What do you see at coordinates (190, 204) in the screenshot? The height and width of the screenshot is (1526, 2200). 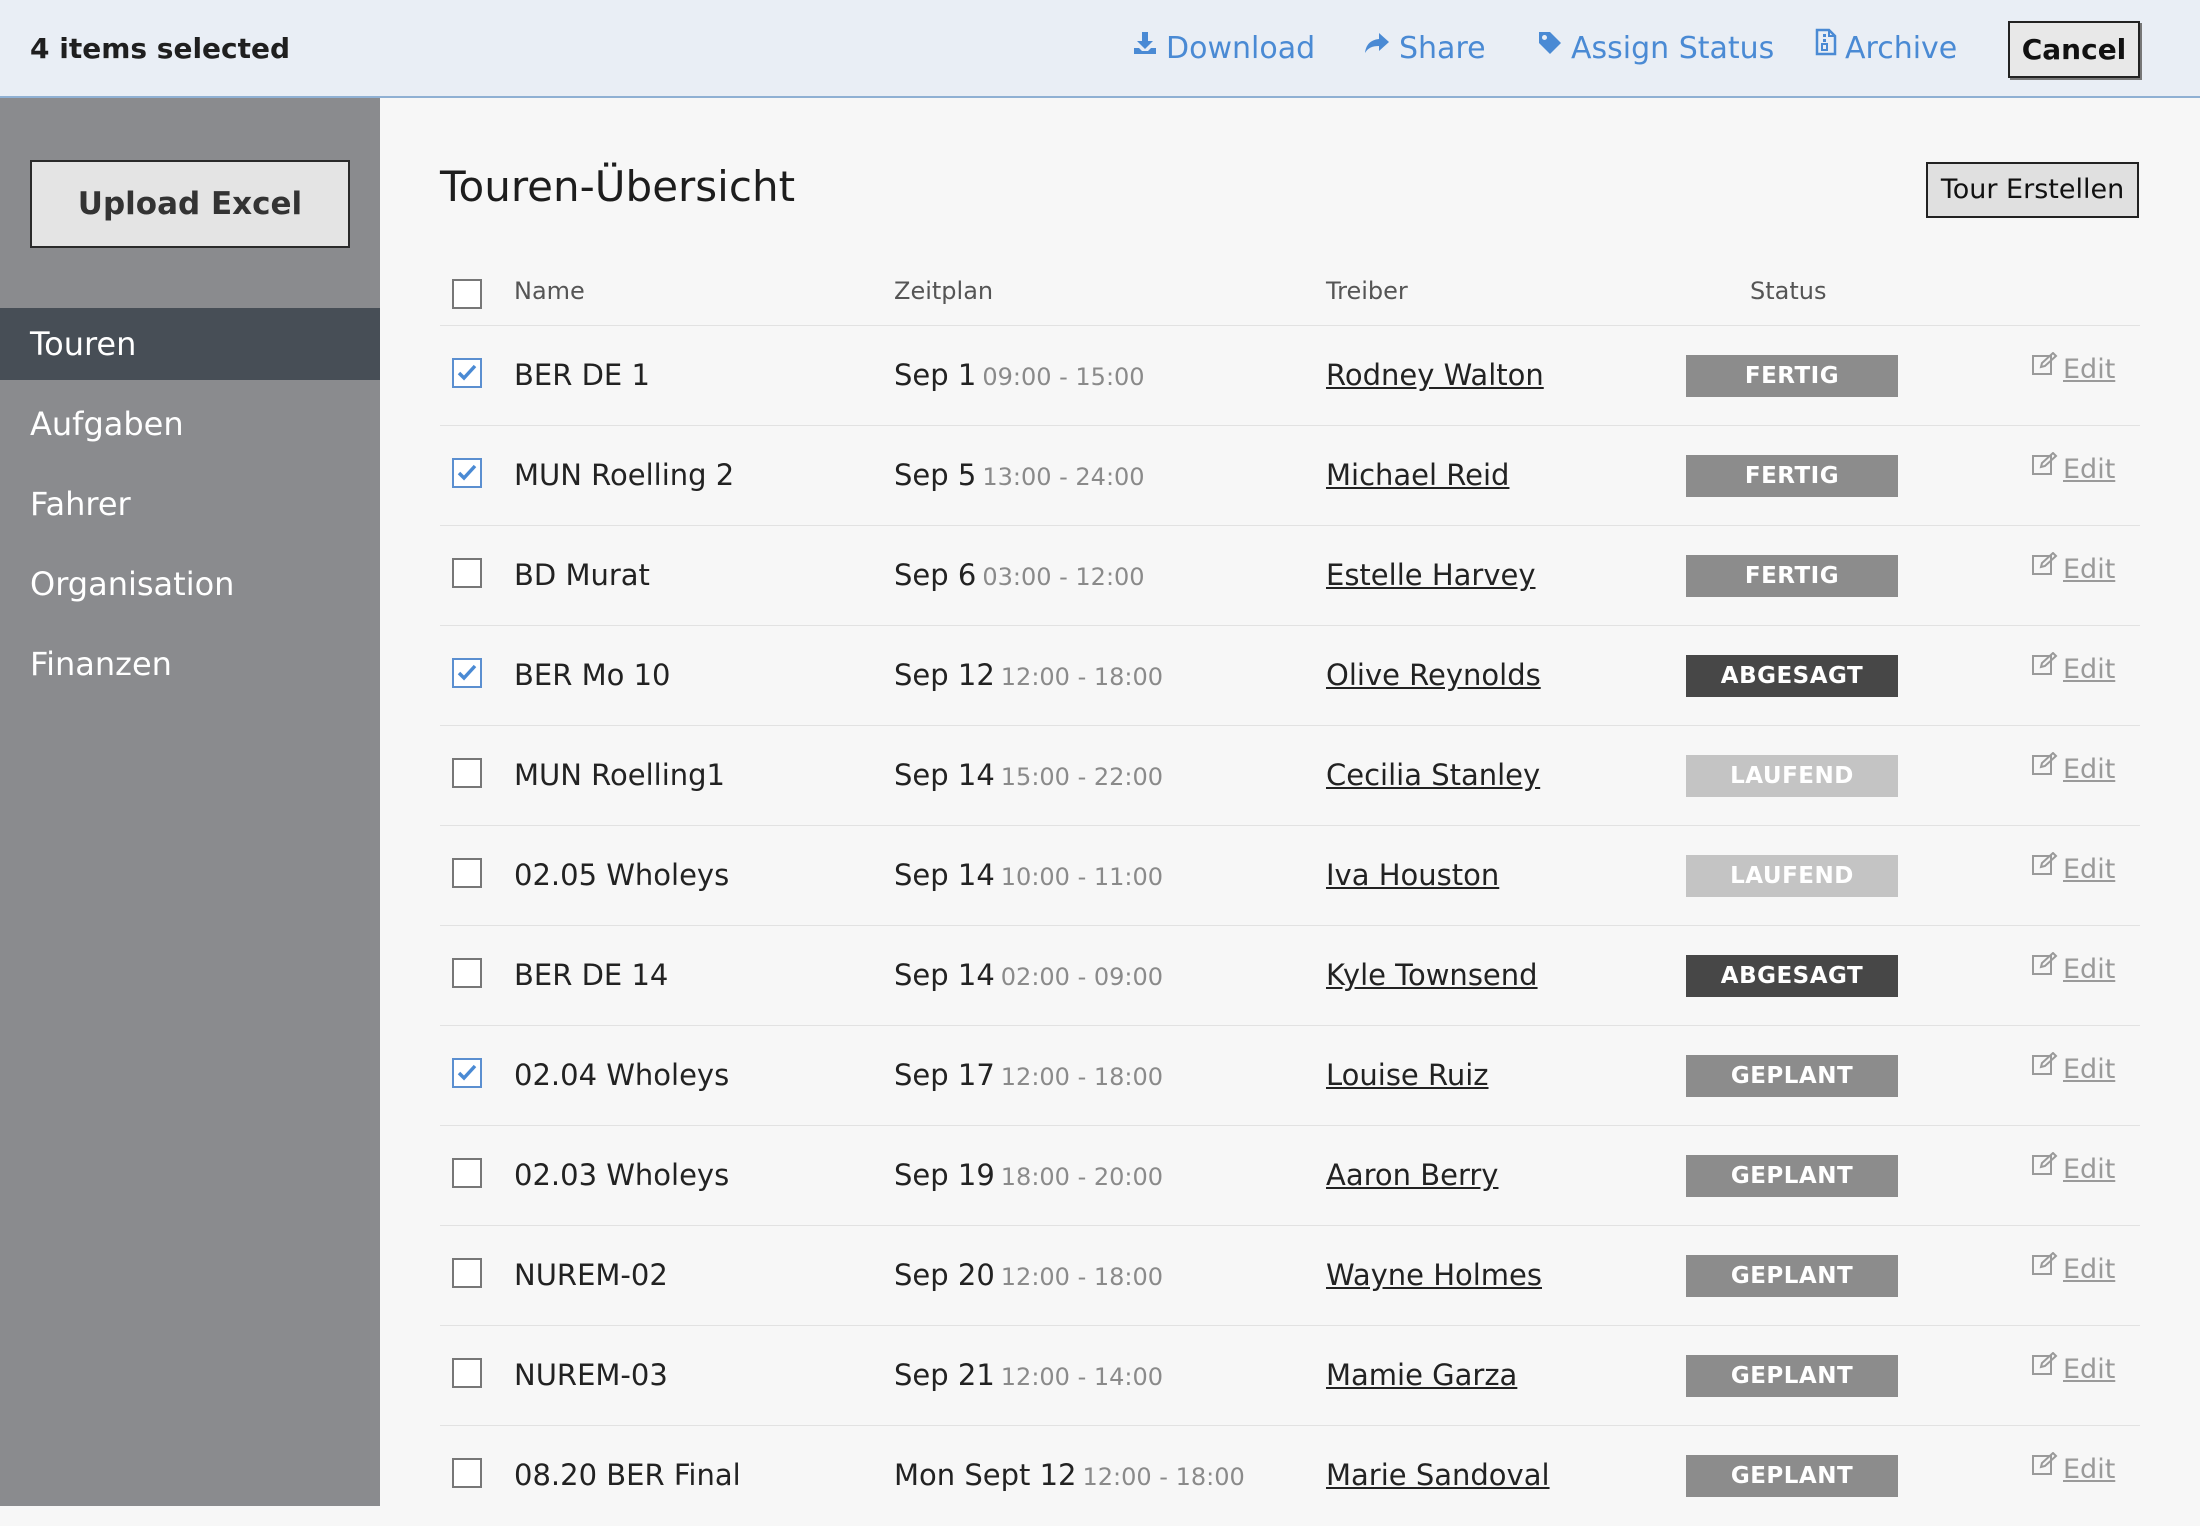 I see `upload-excel-button: Upload Excel` at bounding box center [190, 204].